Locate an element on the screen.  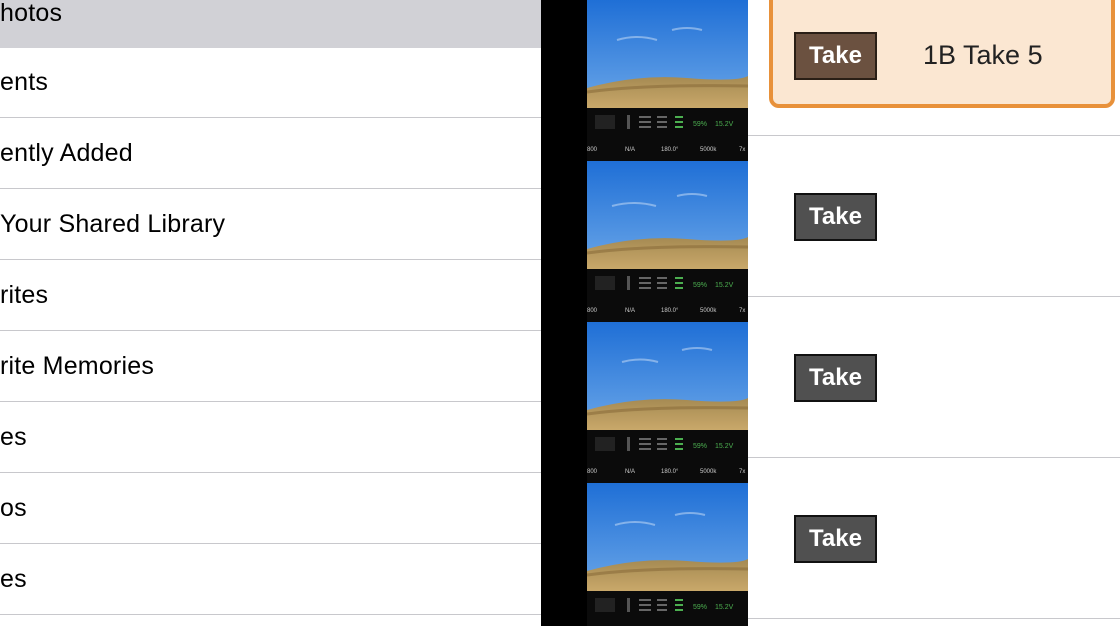
hud-voltage: 15.2V is located at coordinates (724, 124).